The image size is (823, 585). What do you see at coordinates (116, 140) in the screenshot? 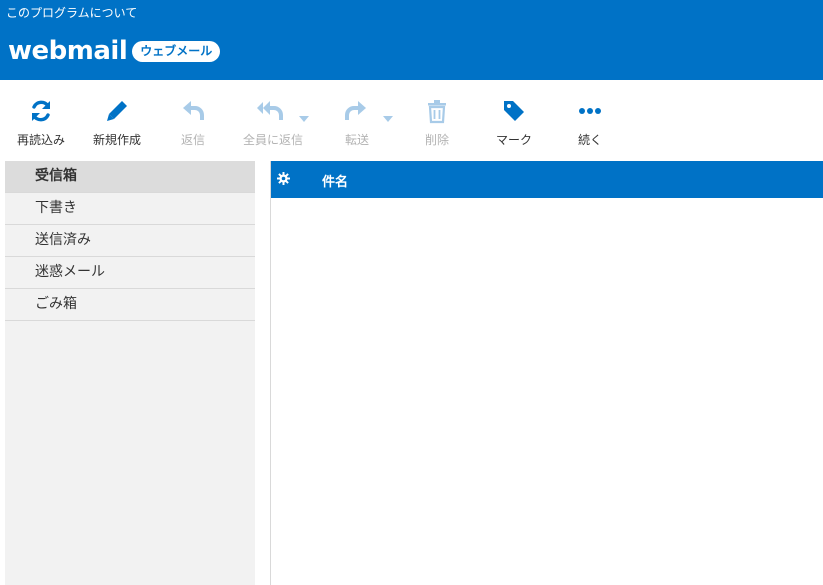
I see `compose-label: 新規作成` at bounding box center [116, 140].